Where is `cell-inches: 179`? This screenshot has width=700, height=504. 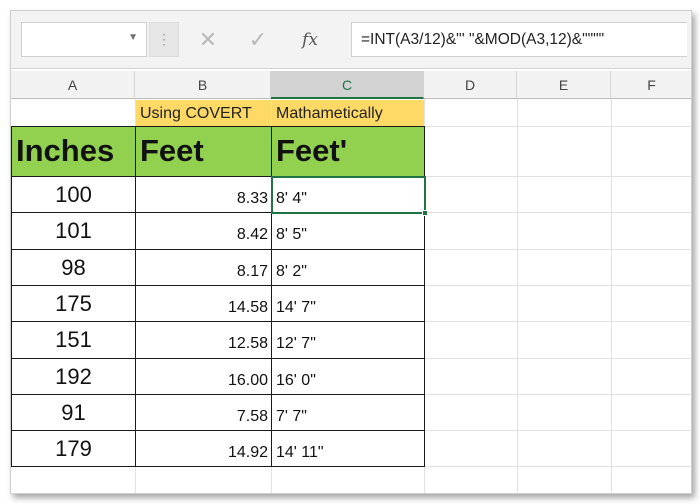
cell-inches: 179 is located at coordinates (73, 448).